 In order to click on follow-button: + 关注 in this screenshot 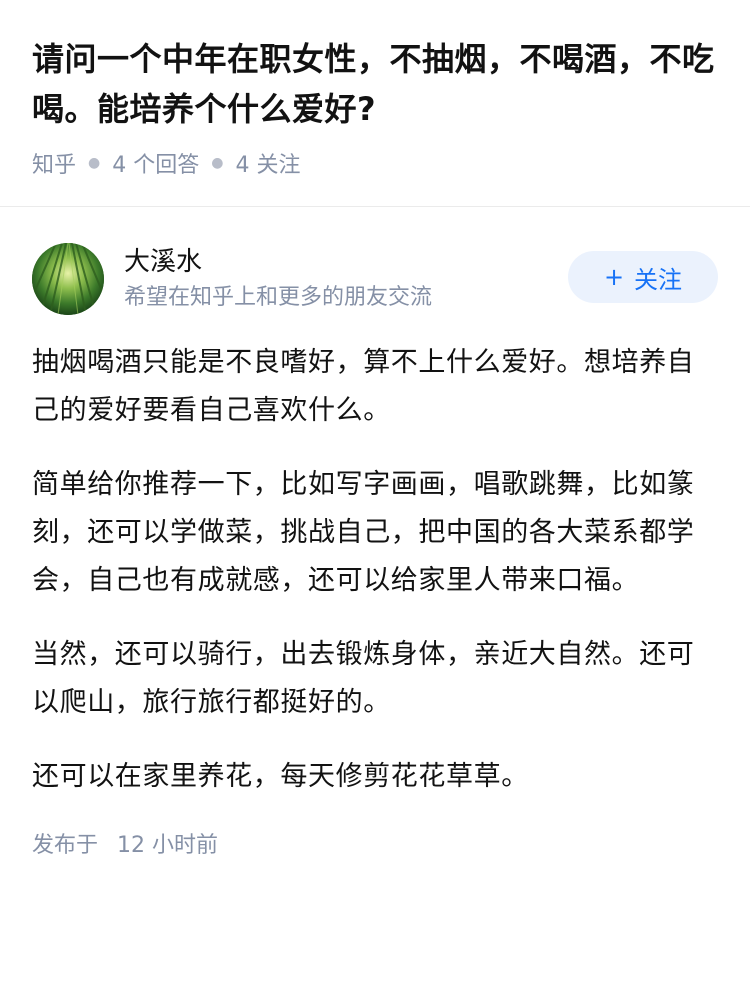, I will do `click(643, 277)`.